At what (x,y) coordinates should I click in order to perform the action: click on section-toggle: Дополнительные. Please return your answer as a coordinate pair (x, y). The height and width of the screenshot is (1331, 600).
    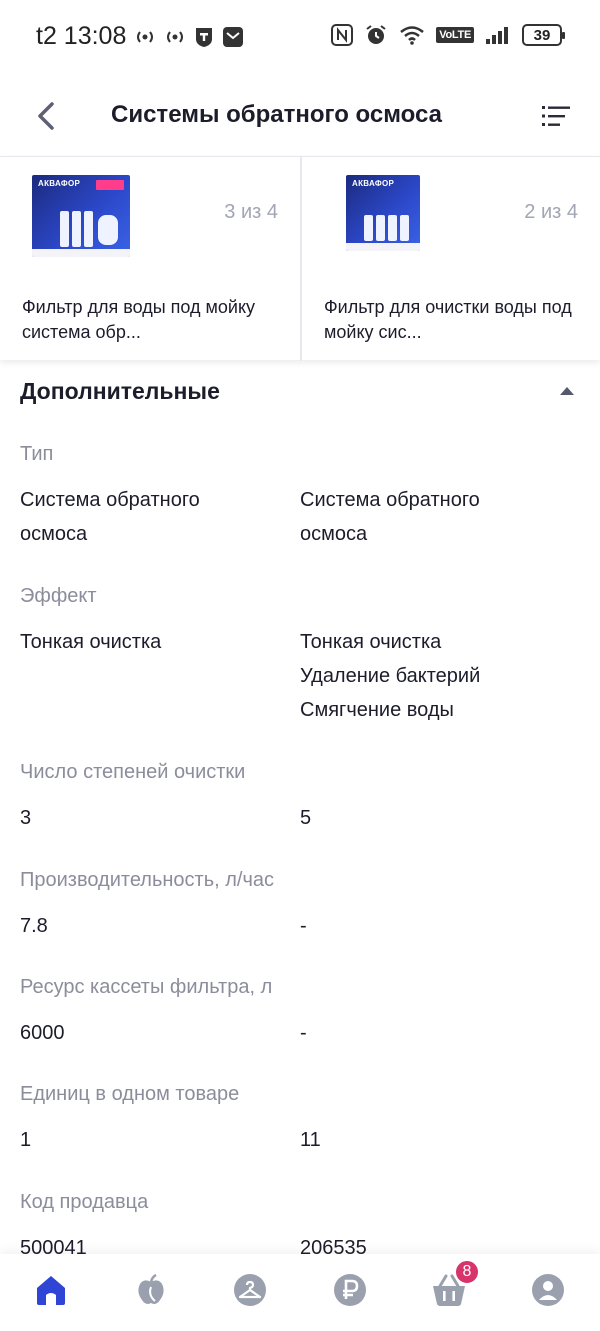
    Looking at the image, I should click on (300, 395).